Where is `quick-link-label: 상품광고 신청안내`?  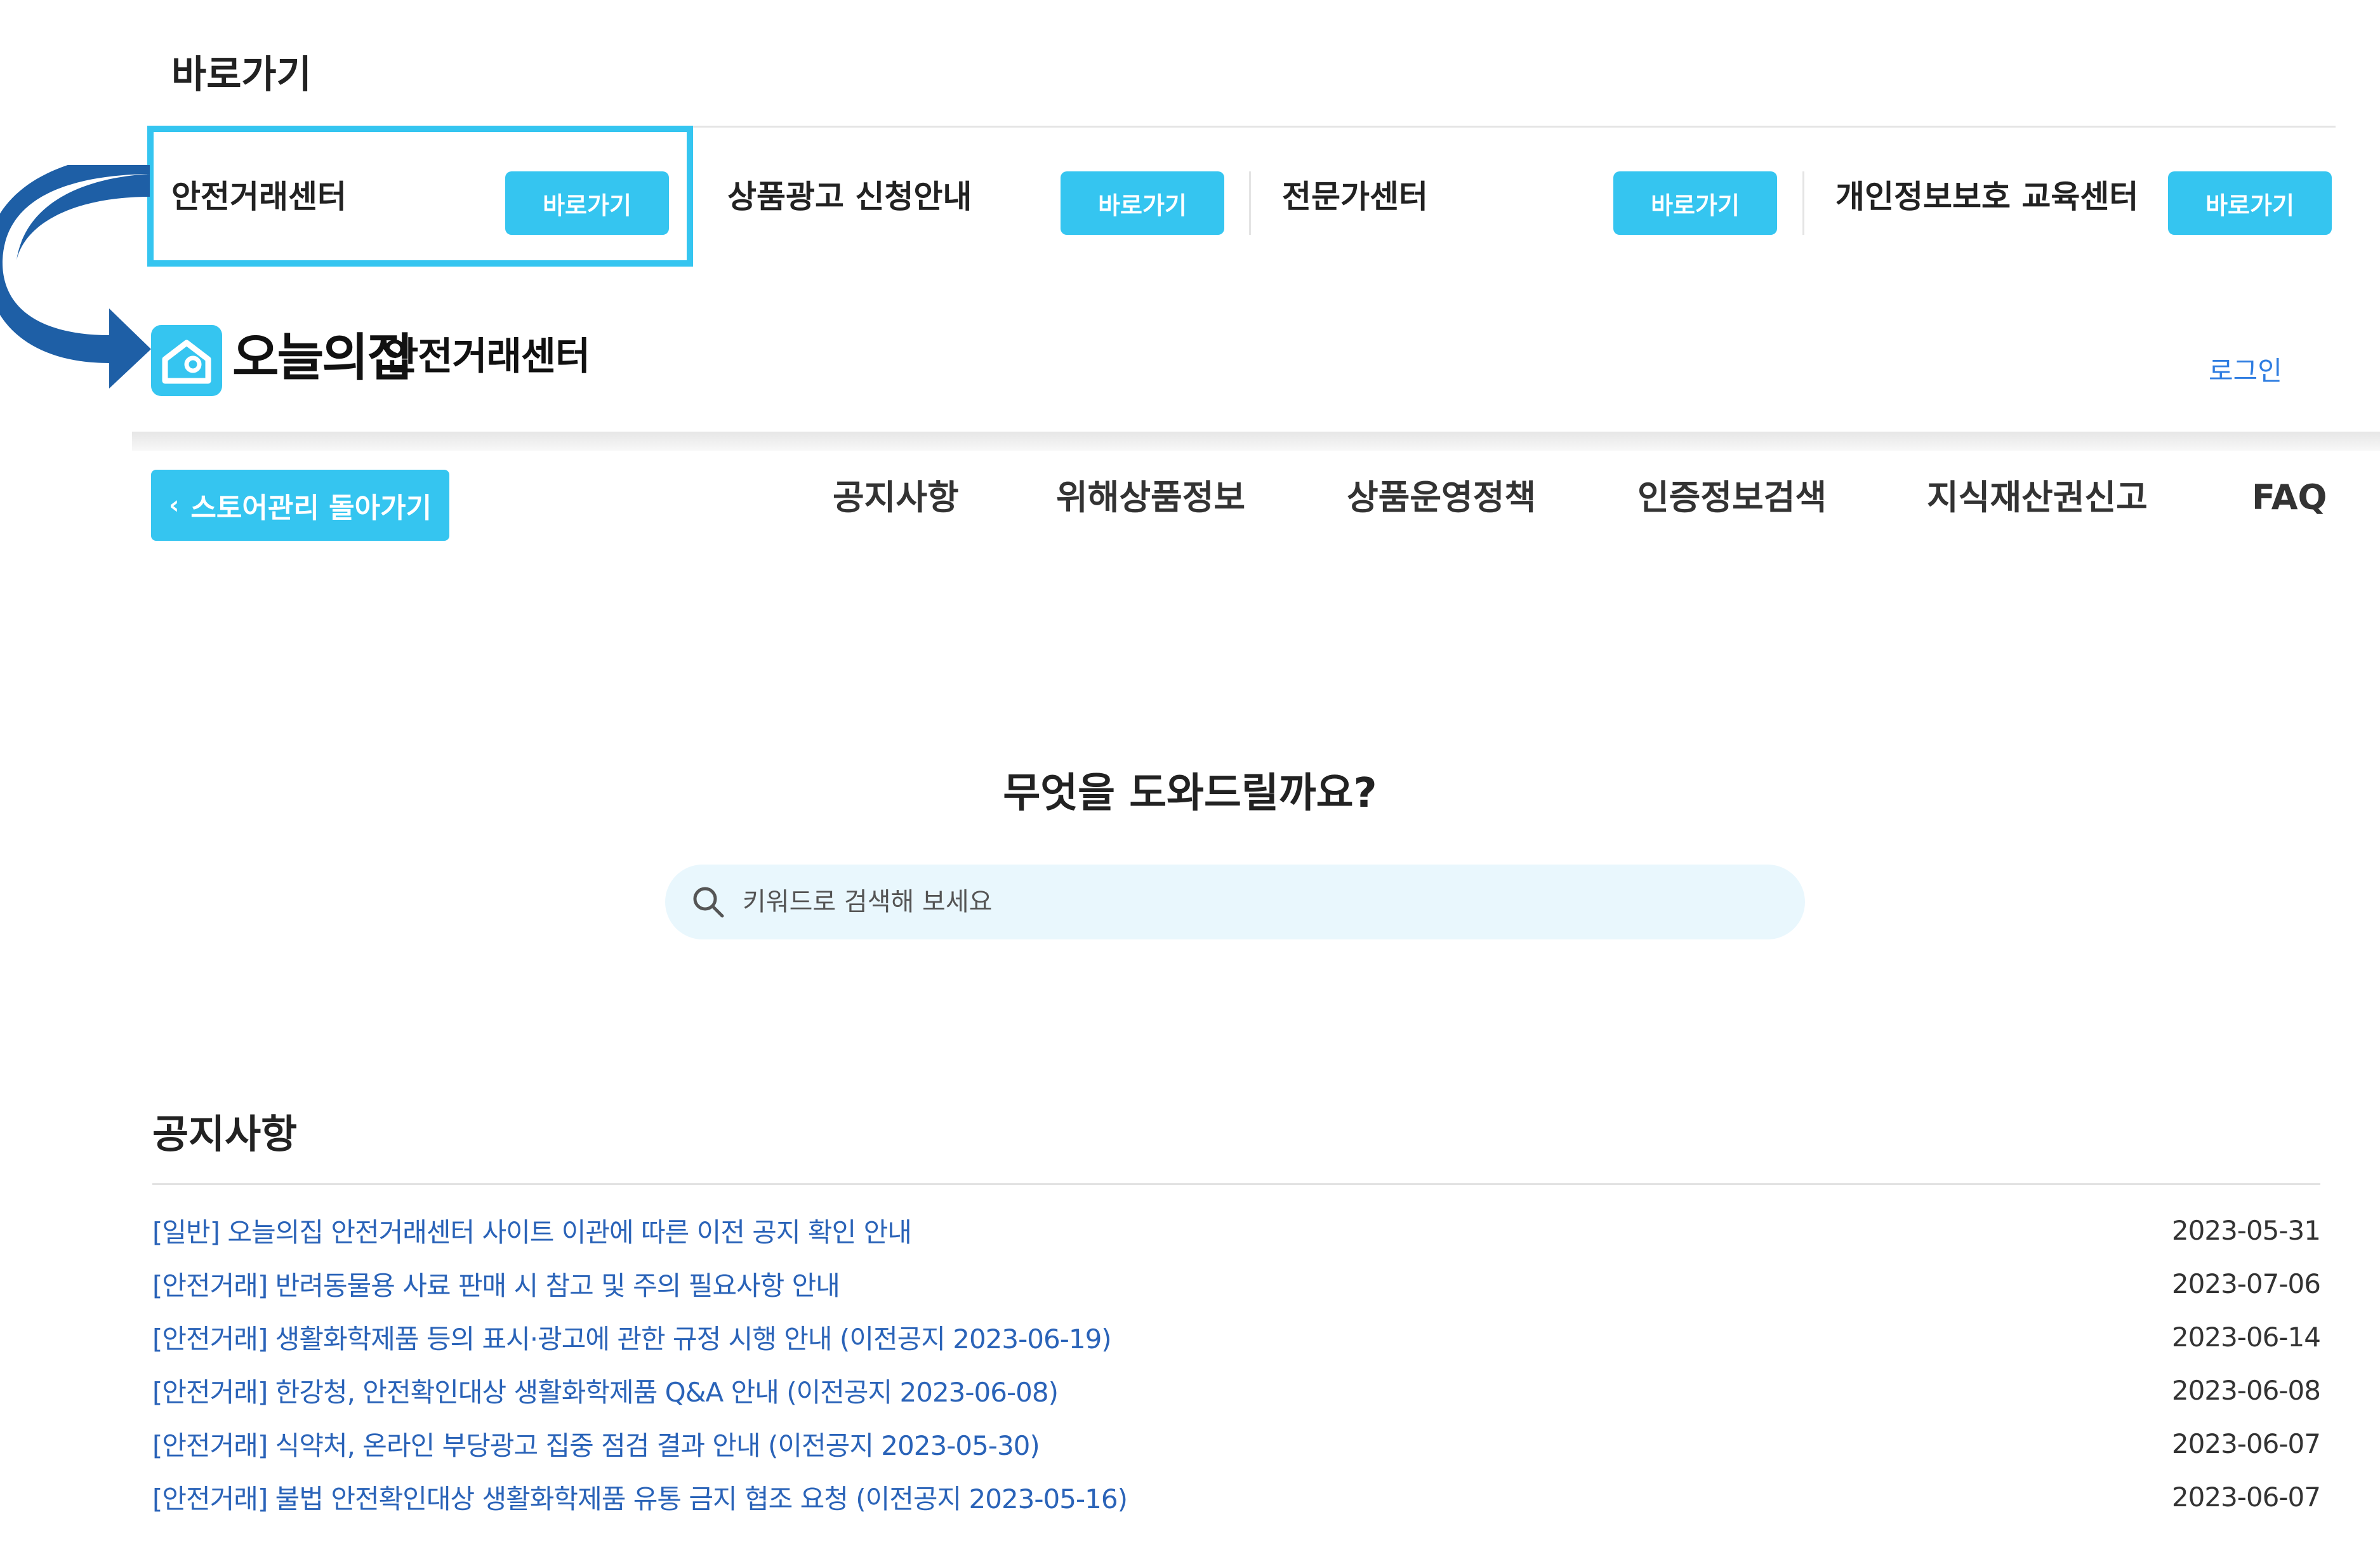
quick-link-label: 상품광고 신청안내 is located at coordinates (849, 196).